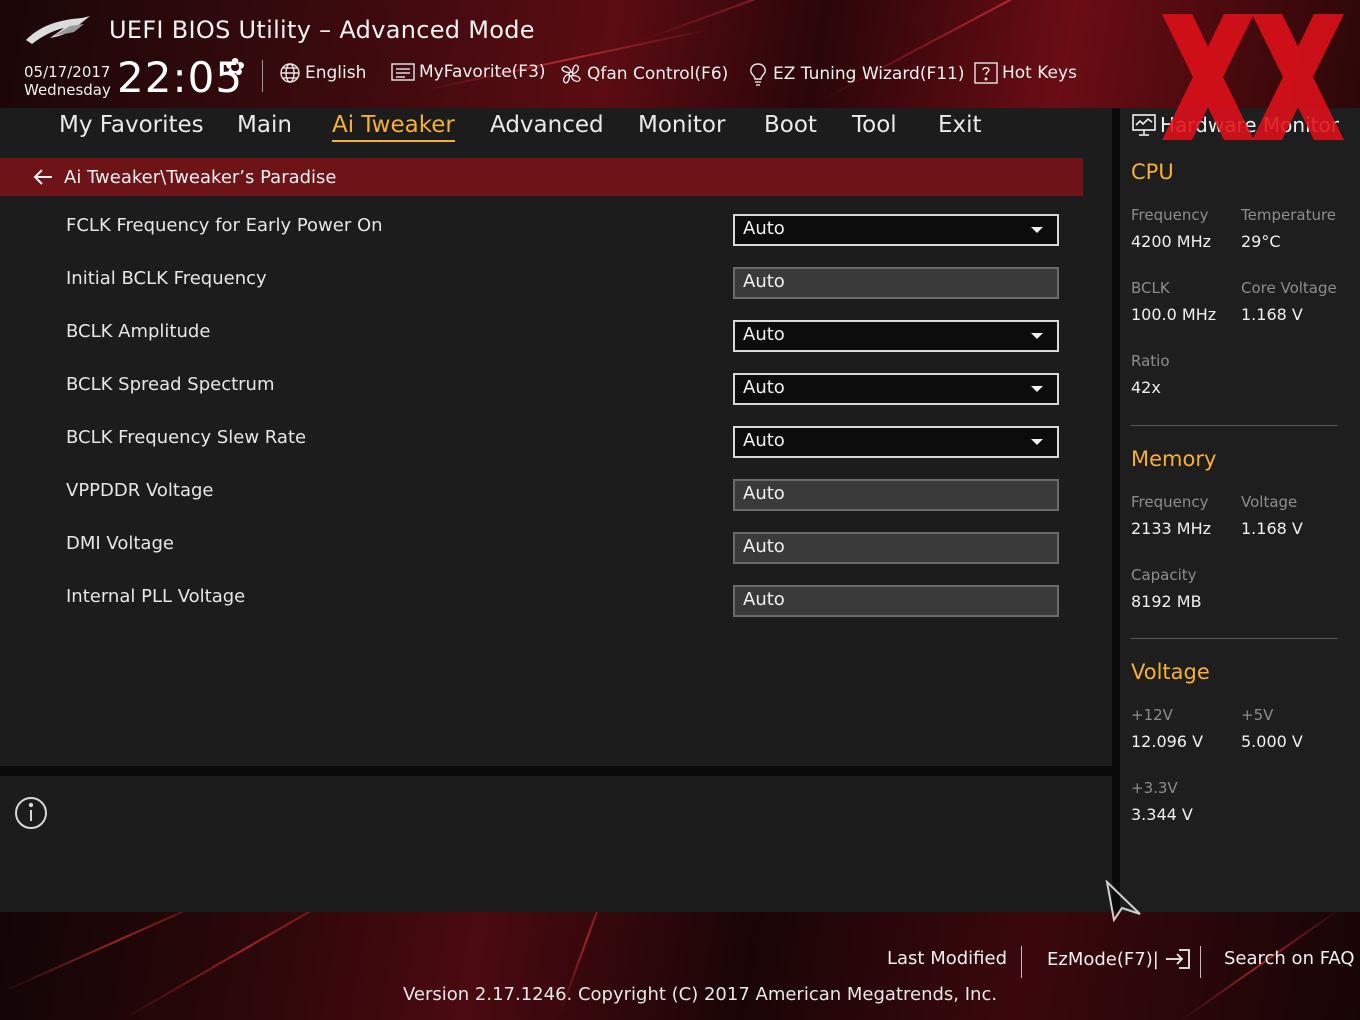 This screenshot has width=1360, height=1020. I want to click on tab-main: Main, so click(264, 126).